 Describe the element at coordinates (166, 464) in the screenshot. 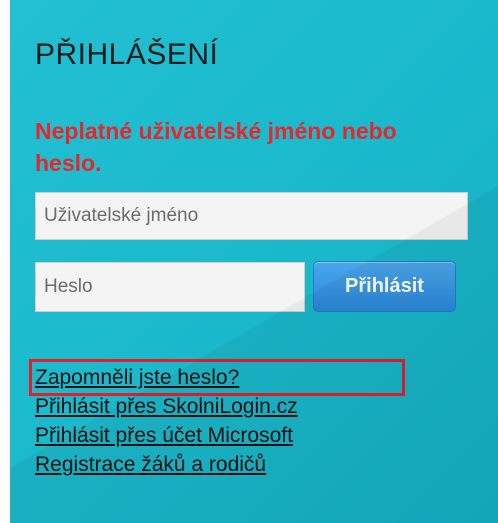

I see `registration-link: Registrace žáků a rodičů` at that location.